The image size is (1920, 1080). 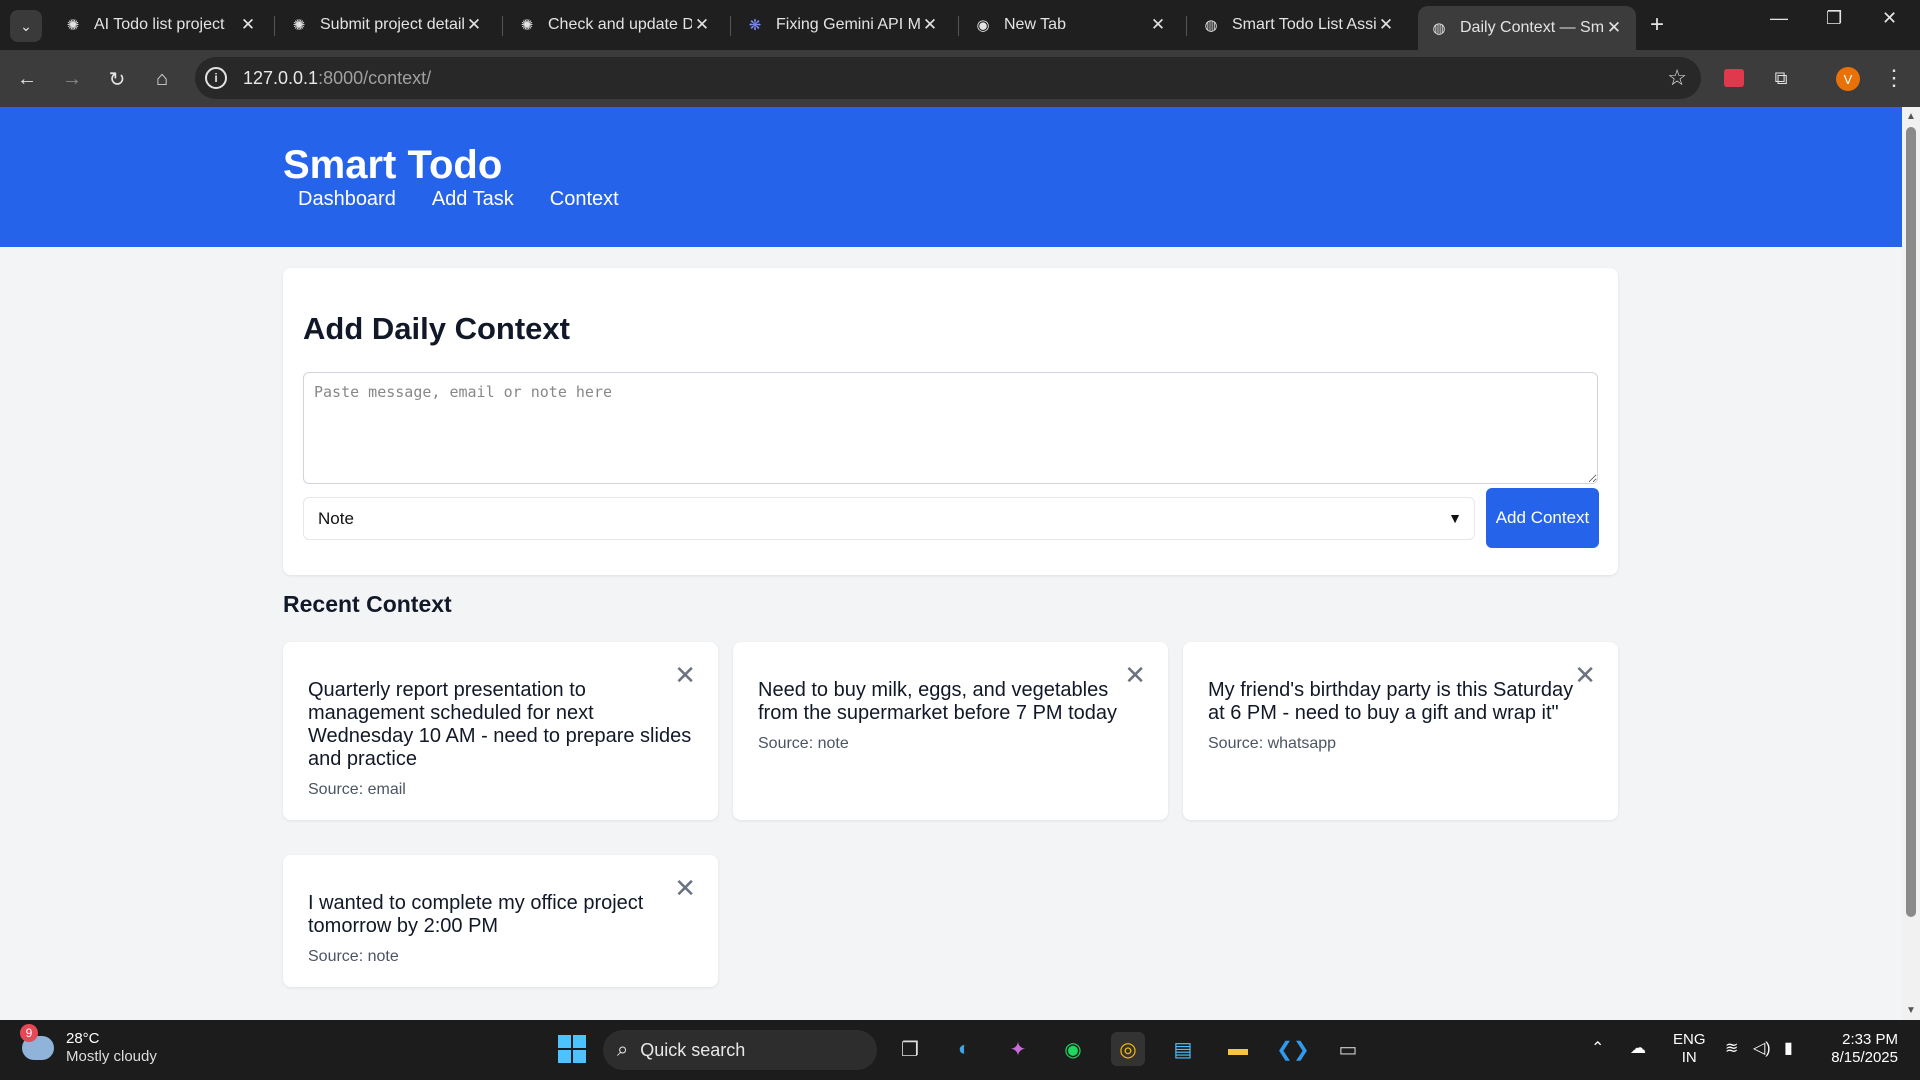 I want to click on tab-smart-todo: ◍ Smart Todo List Assis ✕, so click(x=1299, y=25).